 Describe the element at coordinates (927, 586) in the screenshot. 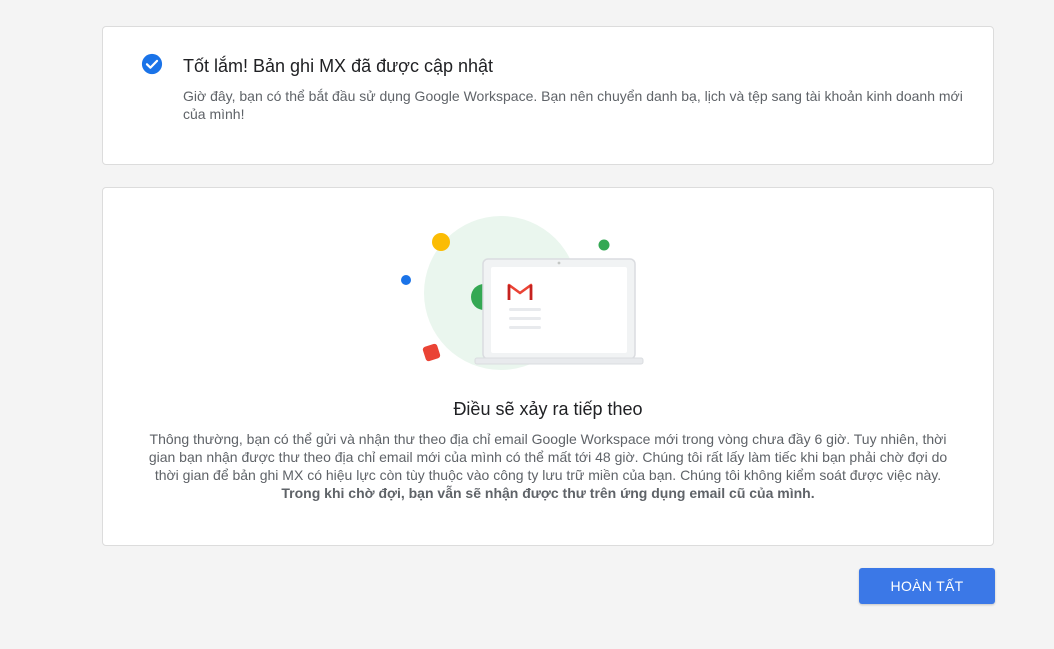

I see `finish-button: HOÀN TẤT` at that location.